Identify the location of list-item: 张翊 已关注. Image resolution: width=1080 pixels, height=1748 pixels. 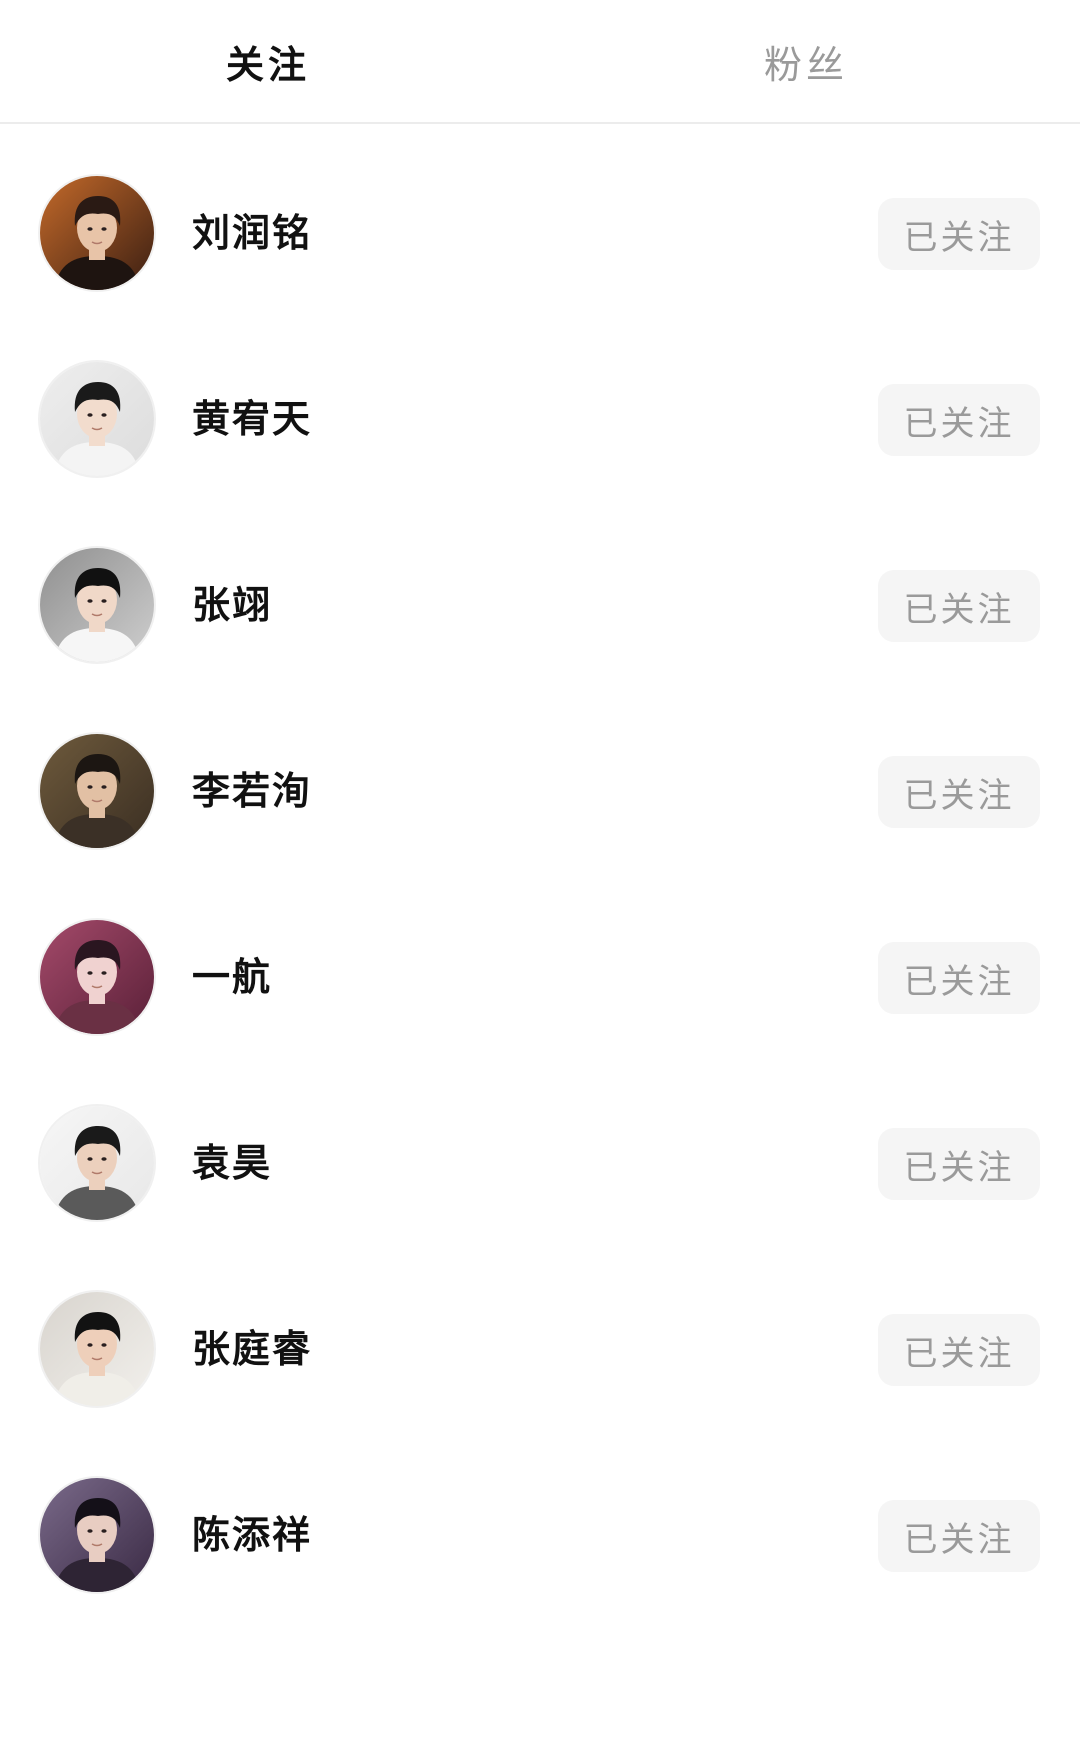
(540, 589).